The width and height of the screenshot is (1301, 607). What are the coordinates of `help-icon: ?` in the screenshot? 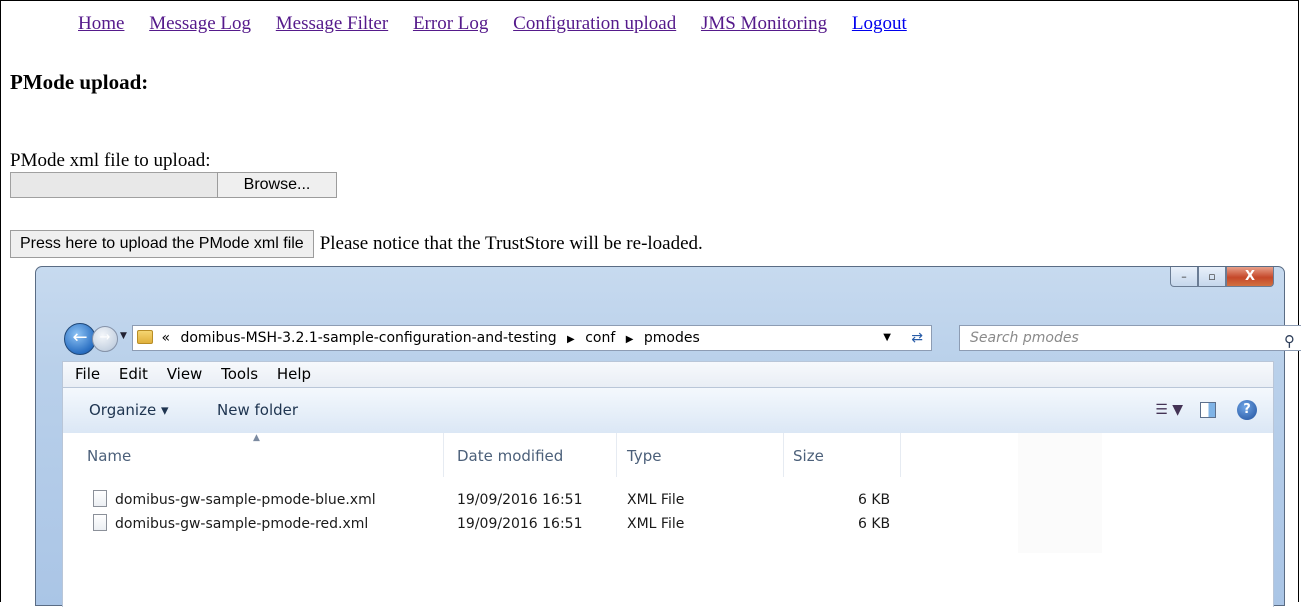 It's located at (1247, 410).